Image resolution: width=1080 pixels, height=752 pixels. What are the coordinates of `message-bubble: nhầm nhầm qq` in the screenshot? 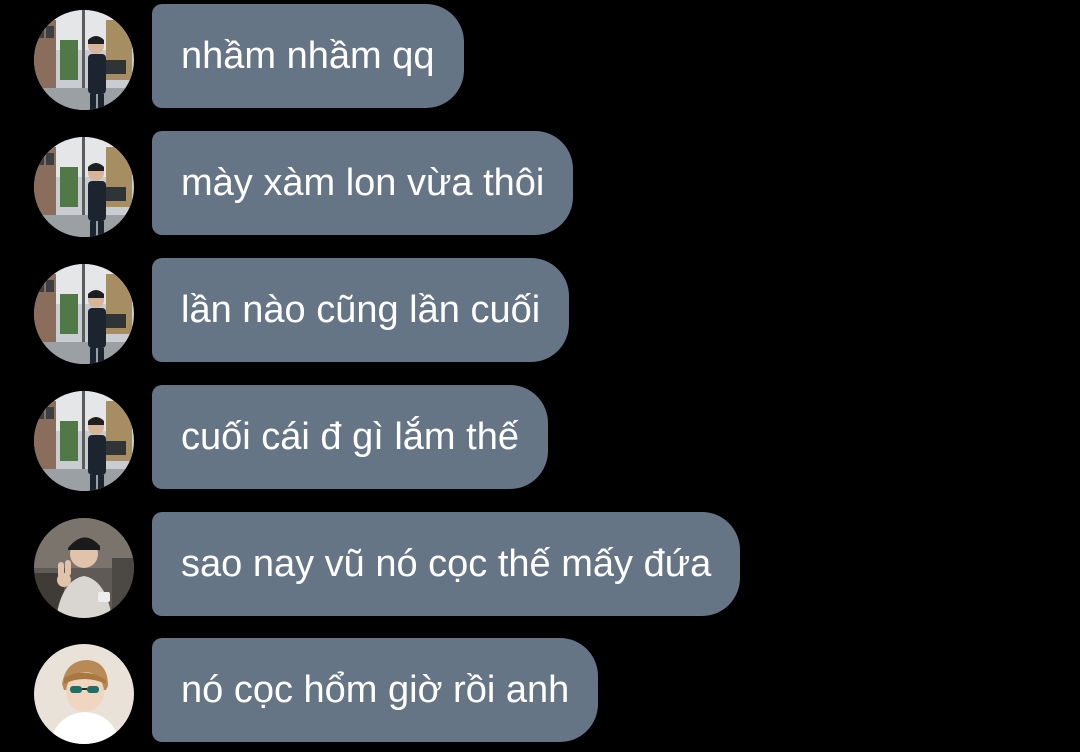 It's located at (308, 56).